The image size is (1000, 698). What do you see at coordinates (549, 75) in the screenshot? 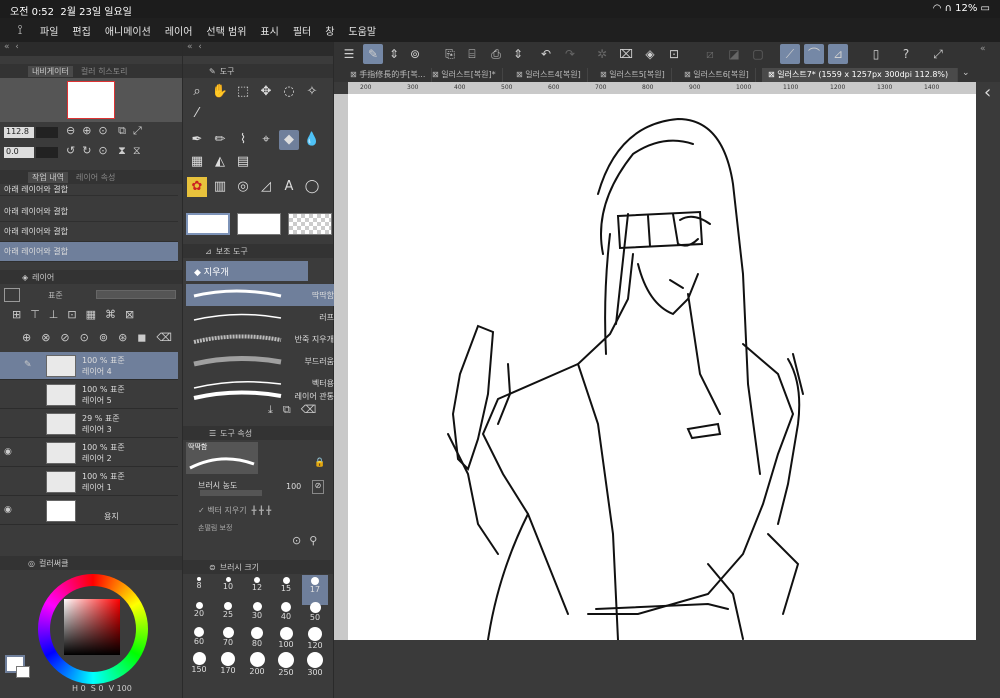
I see `doc-tab: ⊠ 일러스트4[복원]` at bounding box center [549, 75].